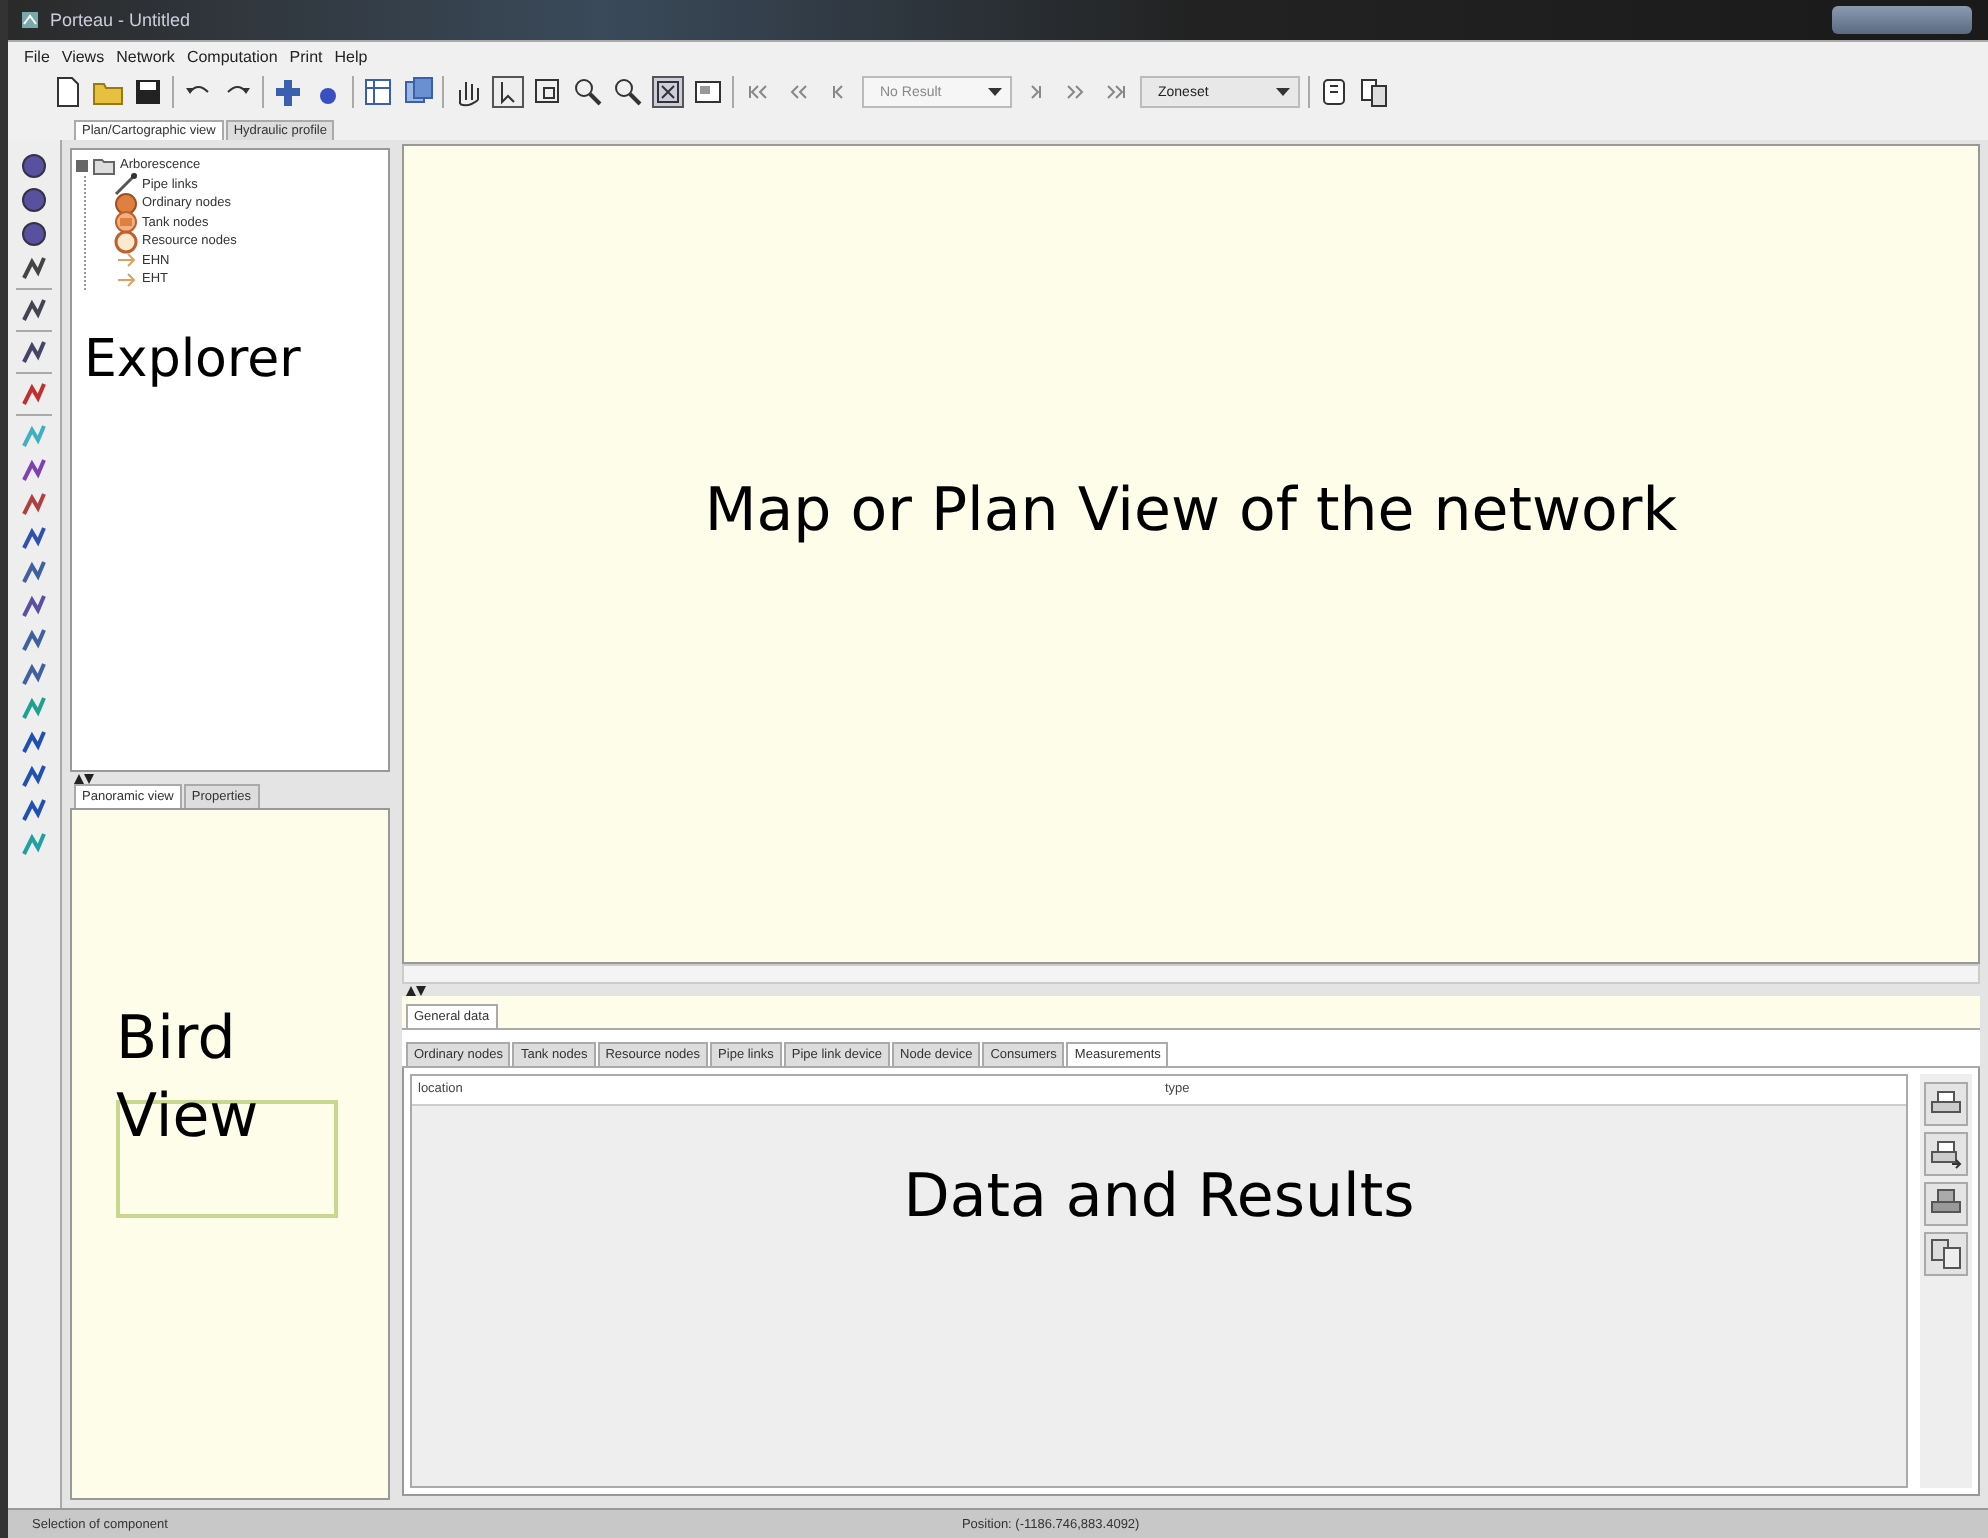  Describe the element at coordinates (126, 279) in the screenshot. I see `arrow-icon` at that location.